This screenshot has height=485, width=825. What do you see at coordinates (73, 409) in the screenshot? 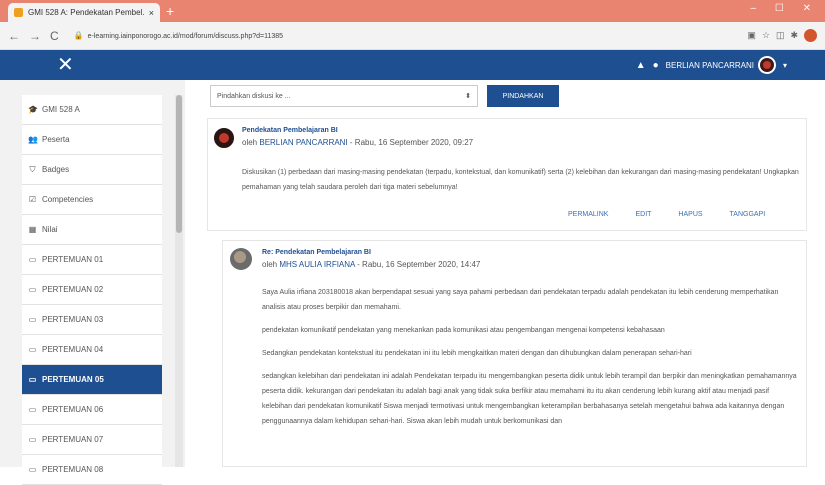
I see `sidebar-item-label: PERTEMUAN 06` at bounding box center [73, 409].